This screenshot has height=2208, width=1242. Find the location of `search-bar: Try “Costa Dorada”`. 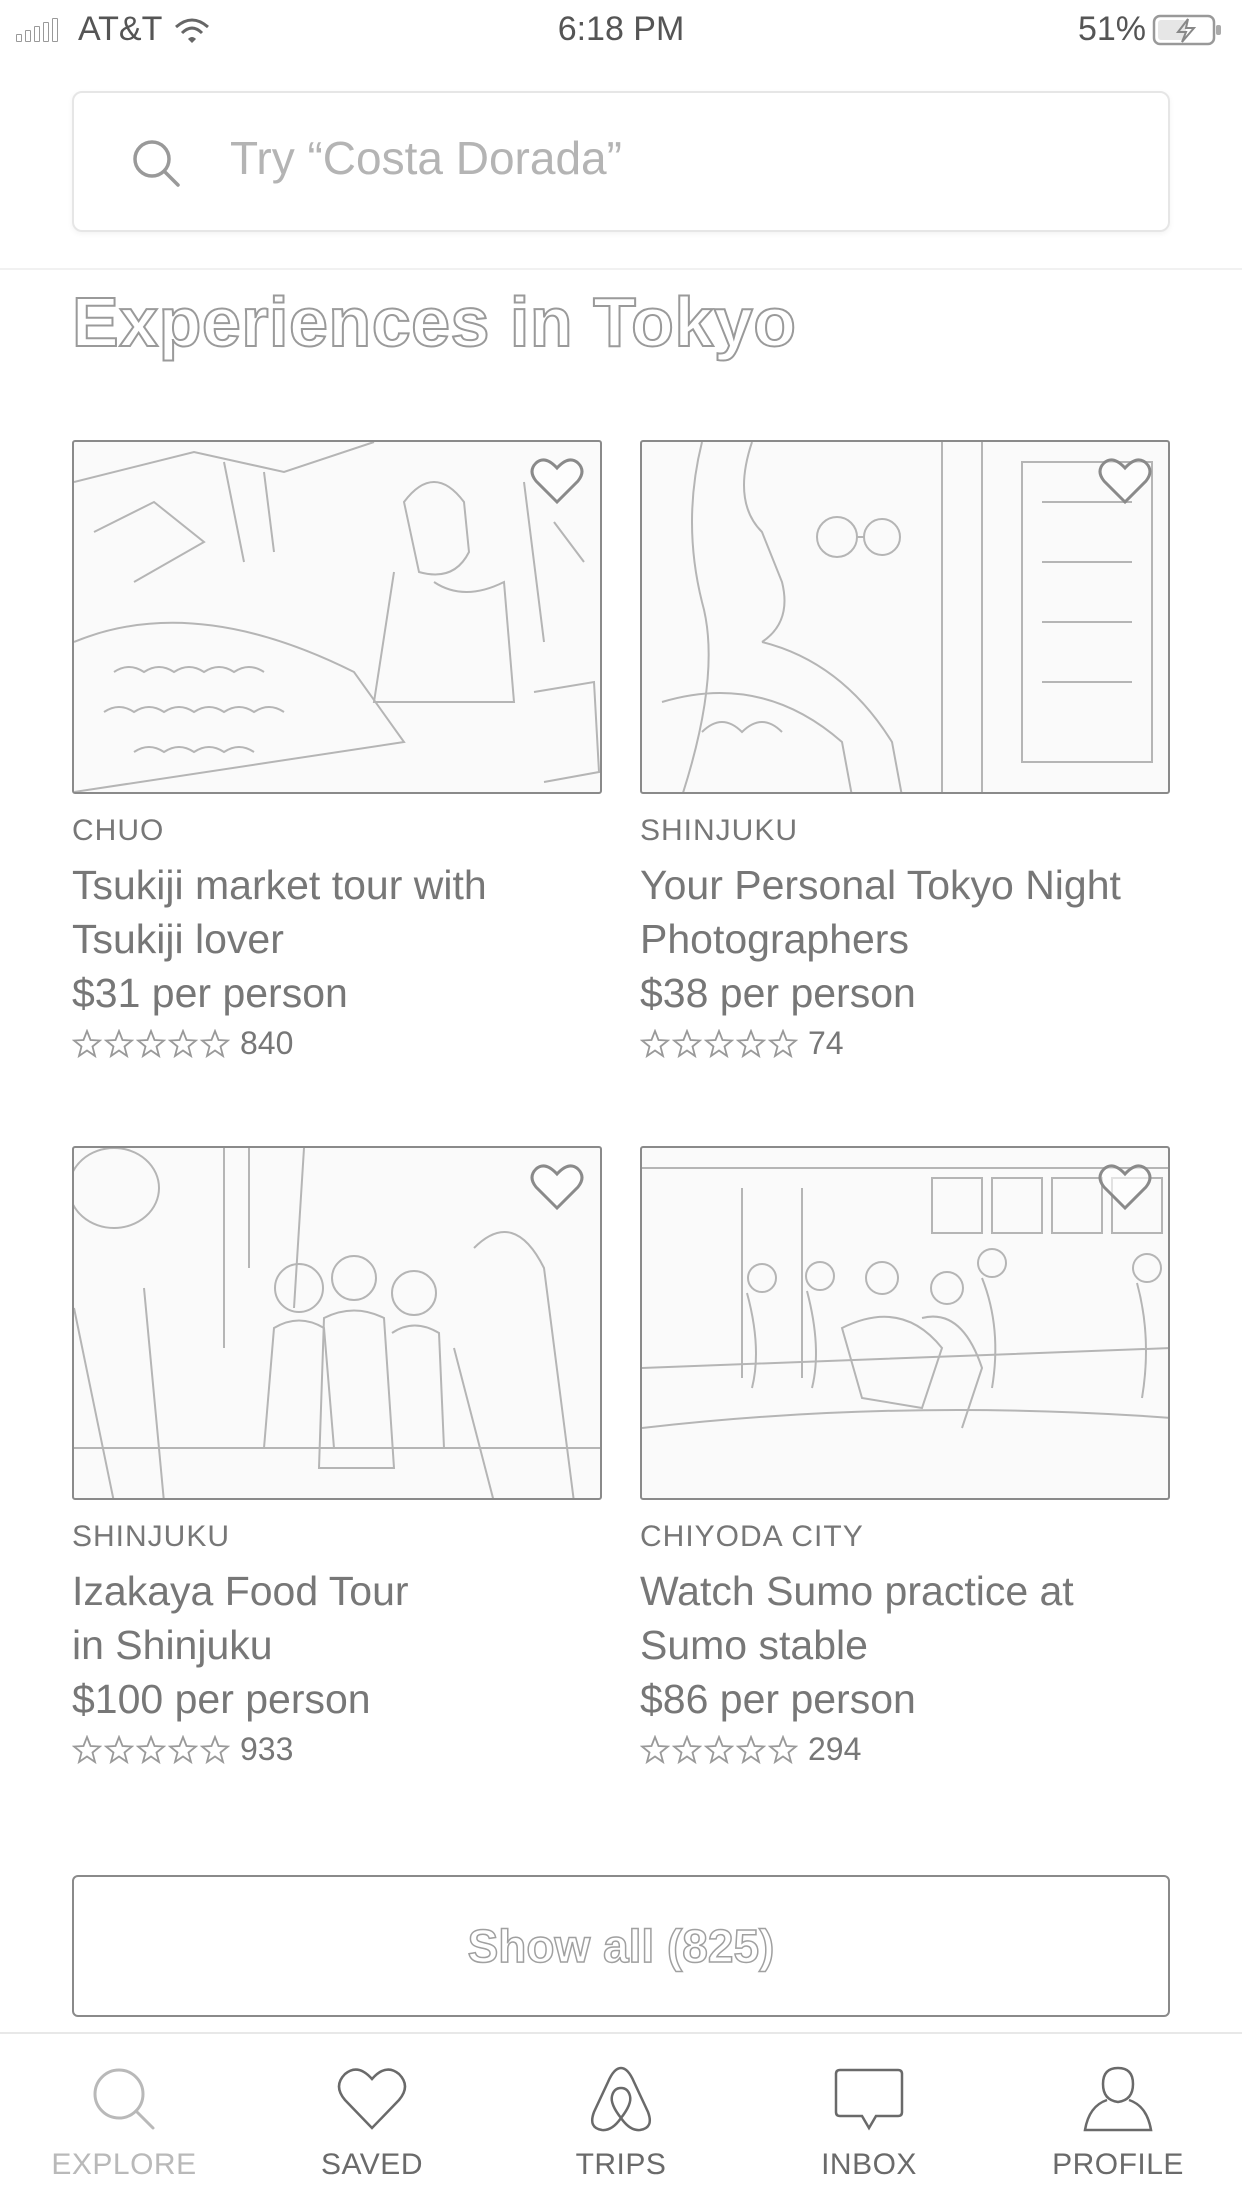

search-bar: Try “Costa Dorada” is located at coordinates (621, 161).